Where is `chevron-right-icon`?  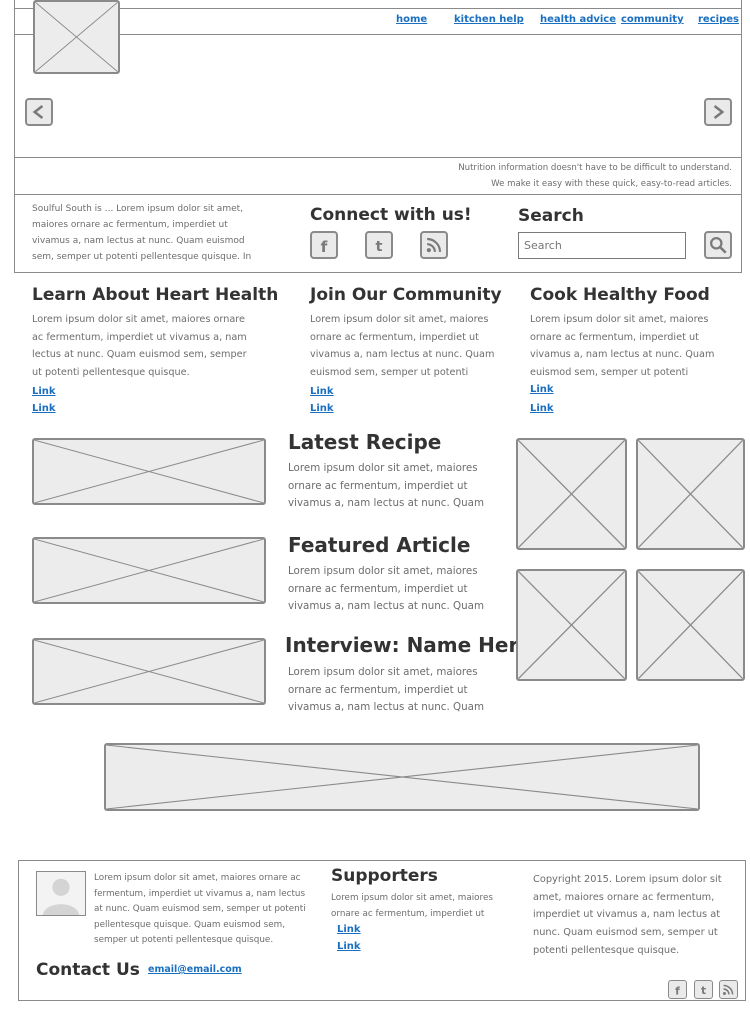 chevron-right-icon is located at coordinates (719, 112).